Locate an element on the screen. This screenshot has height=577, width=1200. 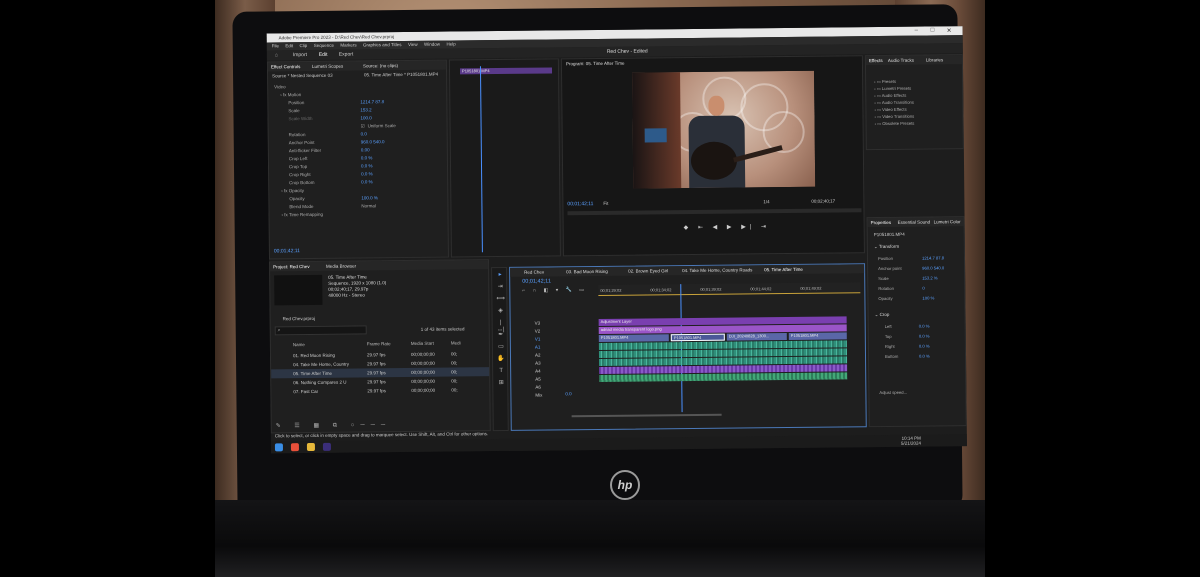
track-label: V1 is located at coordinates (538, 340).